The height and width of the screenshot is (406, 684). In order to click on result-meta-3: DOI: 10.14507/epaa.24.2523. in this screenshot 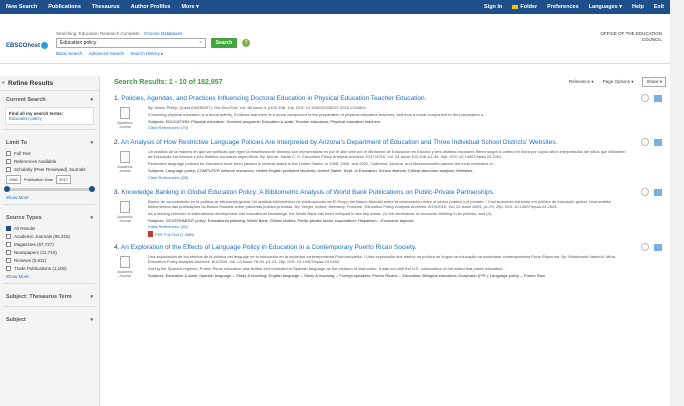, I will do `click(531, 206)`.